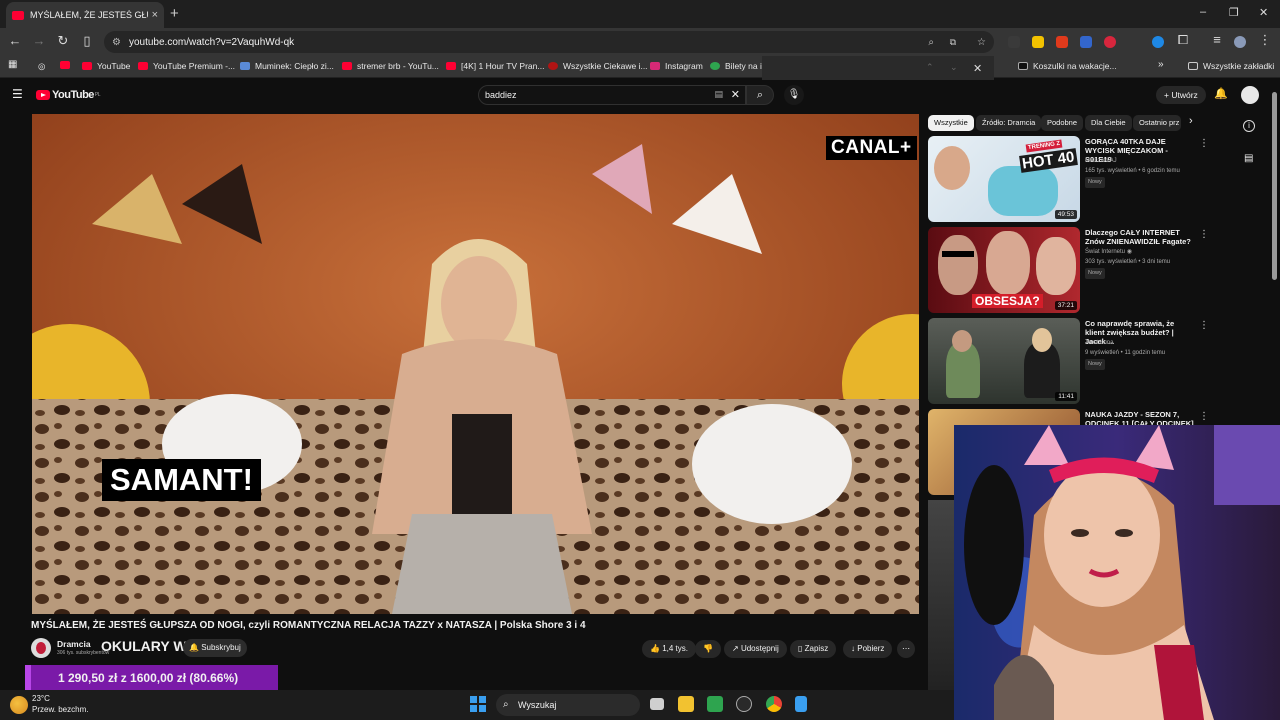  Describe the element at coordinates (813, 649) in the screenshot. I see `save-button: ▯ Zapisz` at that location.